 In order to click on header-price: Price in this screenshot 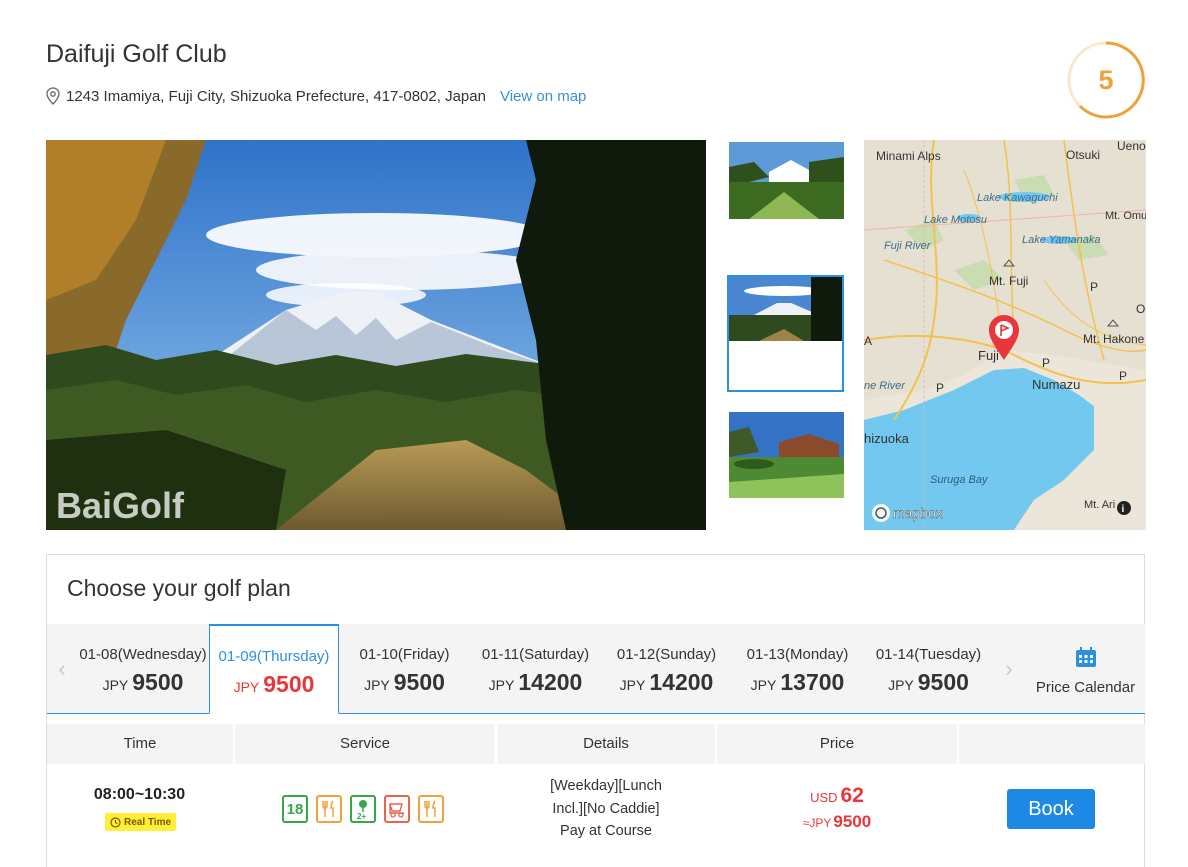, I will do `click(837, 743)`.